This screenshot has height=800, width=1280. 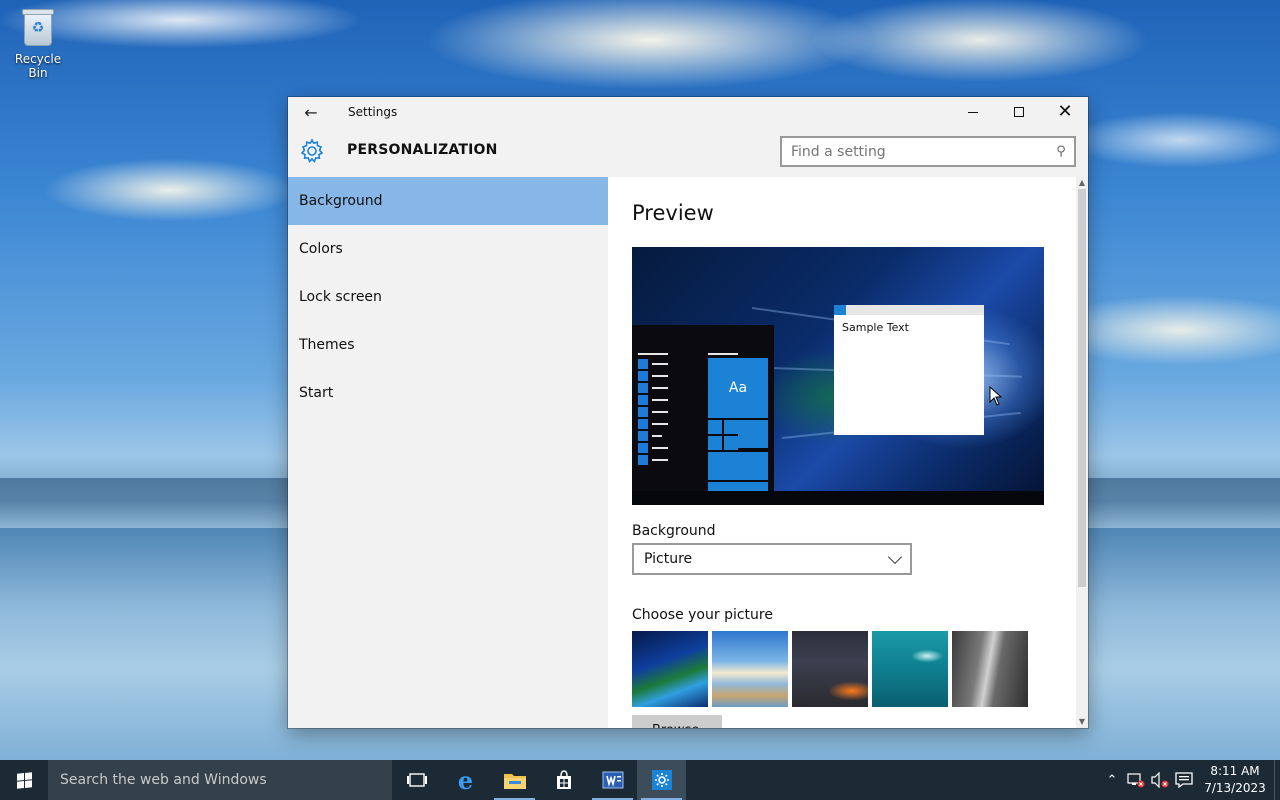 I want to click on taskbar-search-placeholder: Search the web and Windows, so click(x=163, y=780).